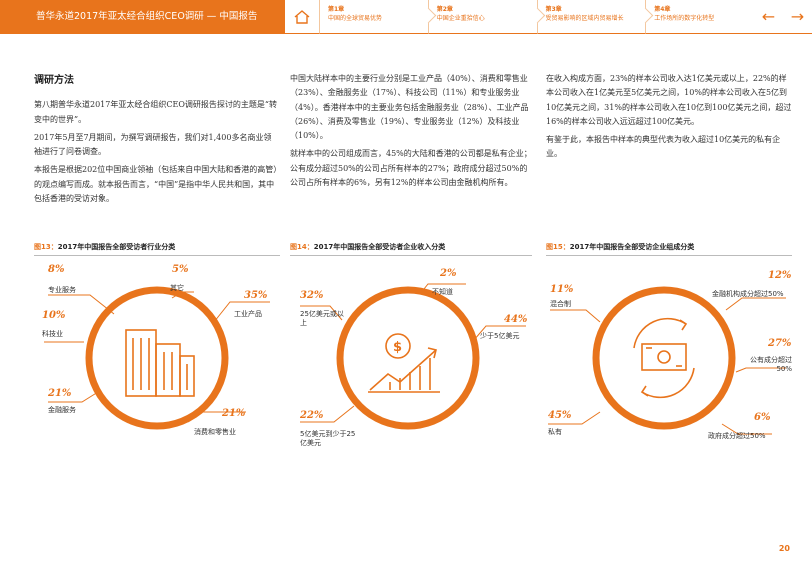 The width and height of the screenshot is (812, 563). What do you see at coordinates (404, 363) in the screenshot?
I see `growth-chart-icon` at bounding box center [404, 363].